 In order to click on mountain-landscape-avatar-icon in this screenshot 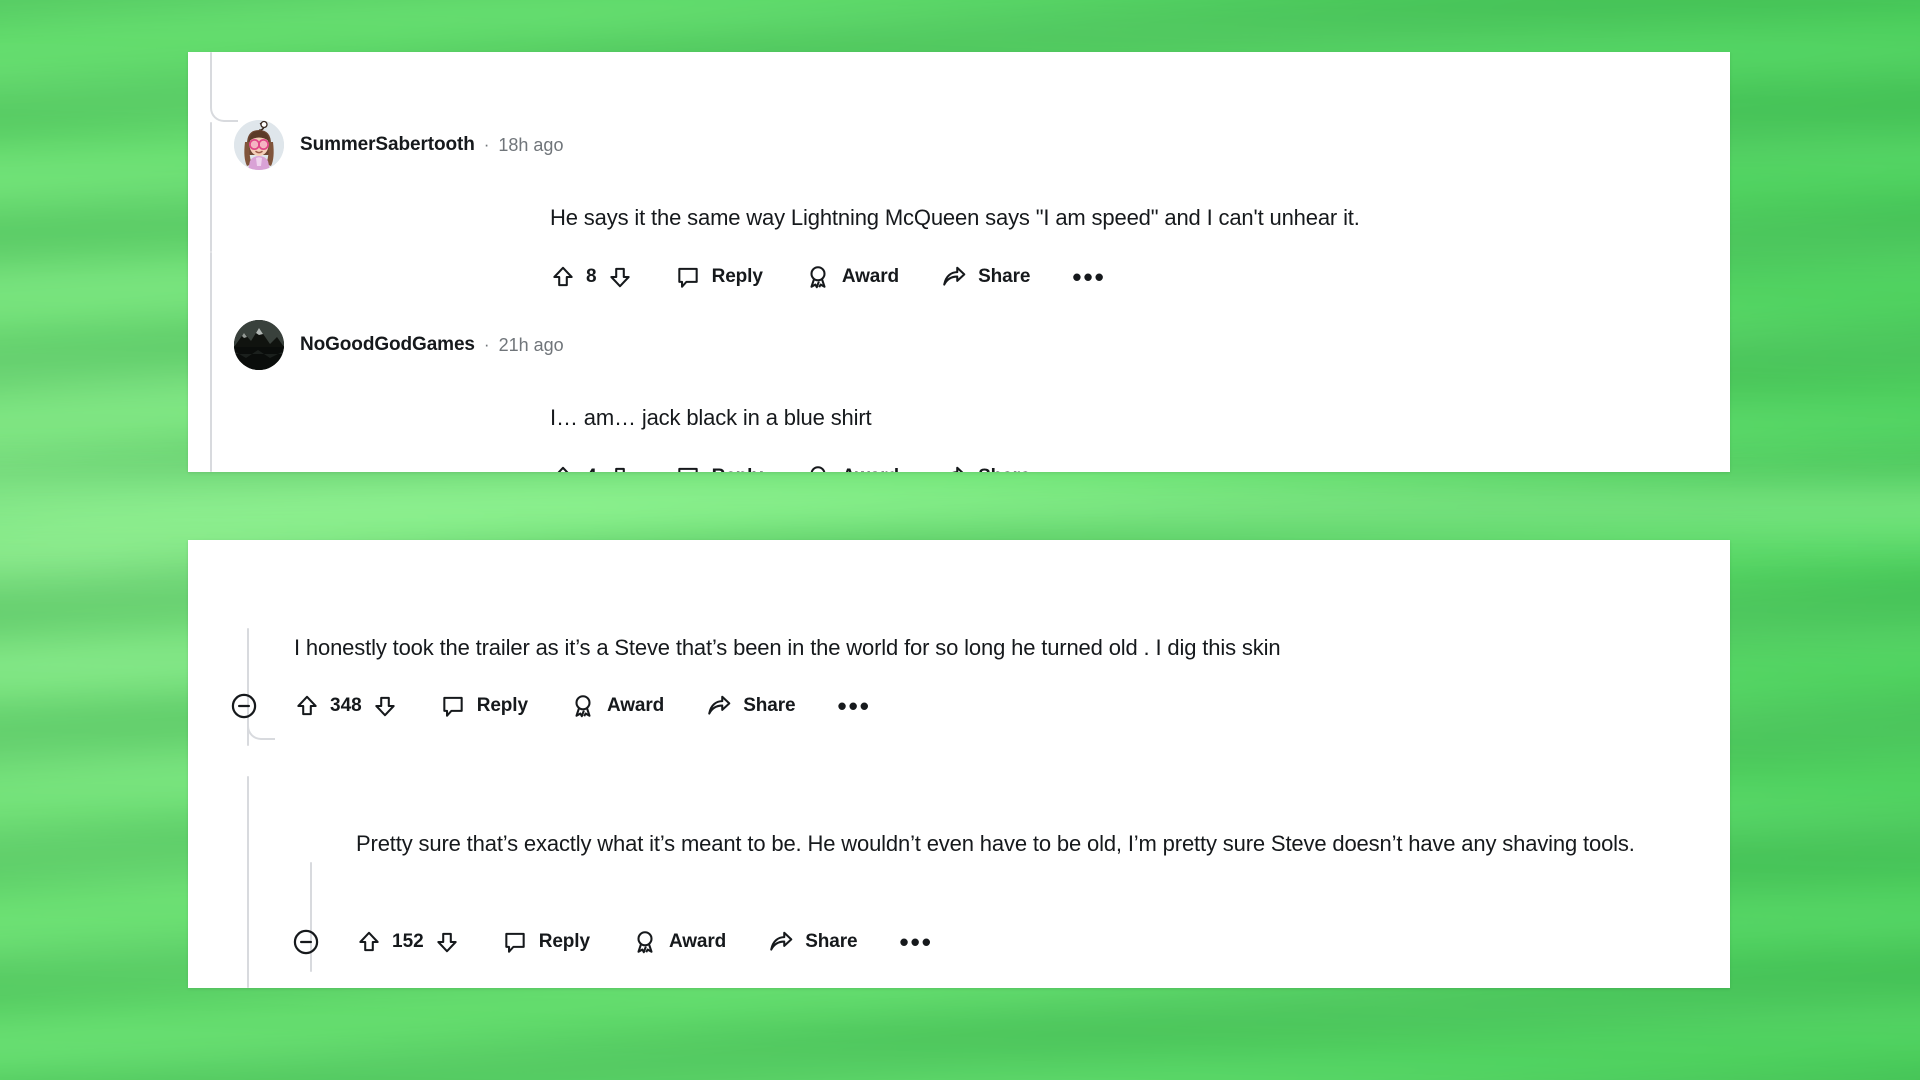, I will do `click(259, 345)`.